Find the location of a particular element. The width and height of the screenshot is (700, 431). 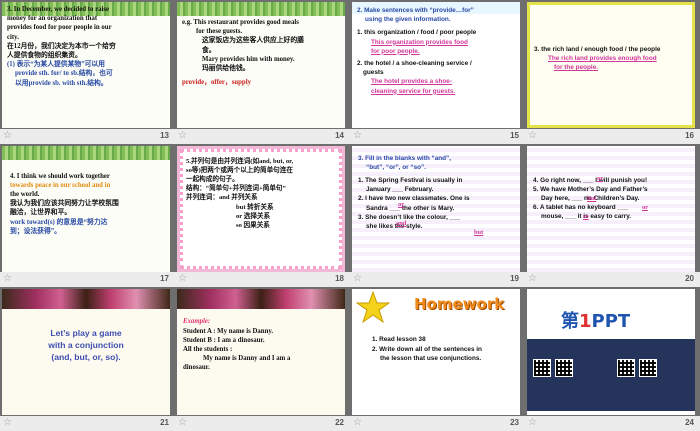

homework-heading: Homework is located at coordinates (459, 304).